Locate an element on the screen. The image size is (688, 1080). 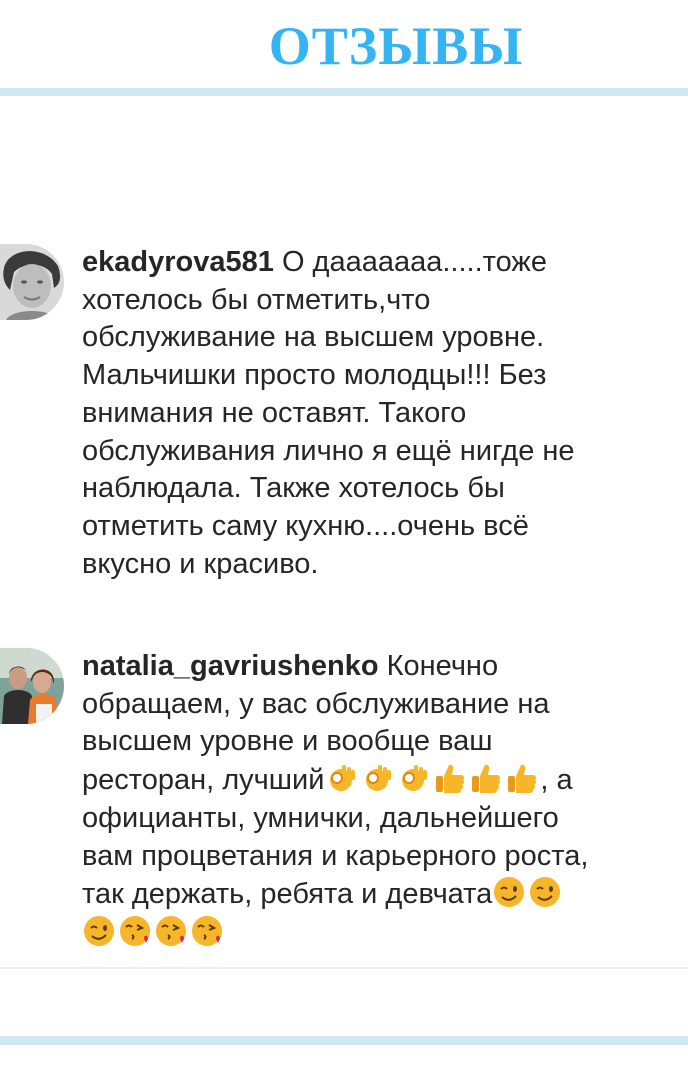
comment-line: вам процветания и карьерного роста, is located at coordinates (335, 855).